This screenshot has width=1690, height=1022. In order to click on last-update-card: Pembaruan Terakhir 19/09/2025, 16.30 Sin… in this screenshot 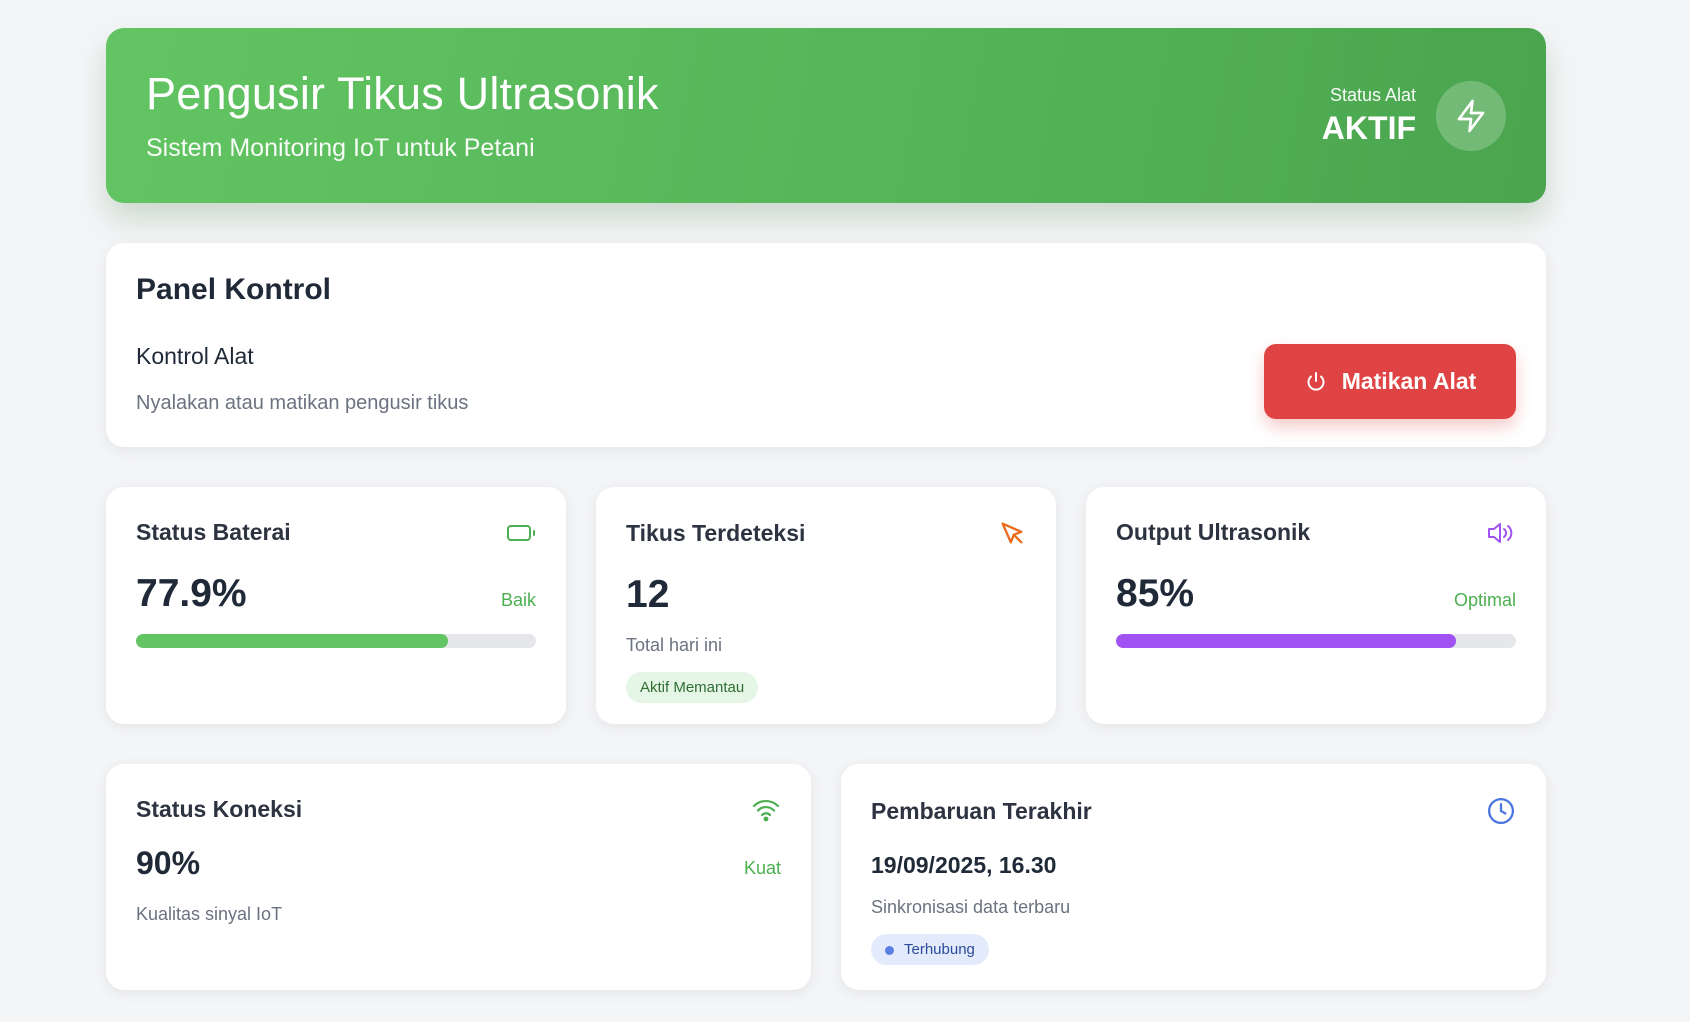, I will do `click(1193, 877)`.